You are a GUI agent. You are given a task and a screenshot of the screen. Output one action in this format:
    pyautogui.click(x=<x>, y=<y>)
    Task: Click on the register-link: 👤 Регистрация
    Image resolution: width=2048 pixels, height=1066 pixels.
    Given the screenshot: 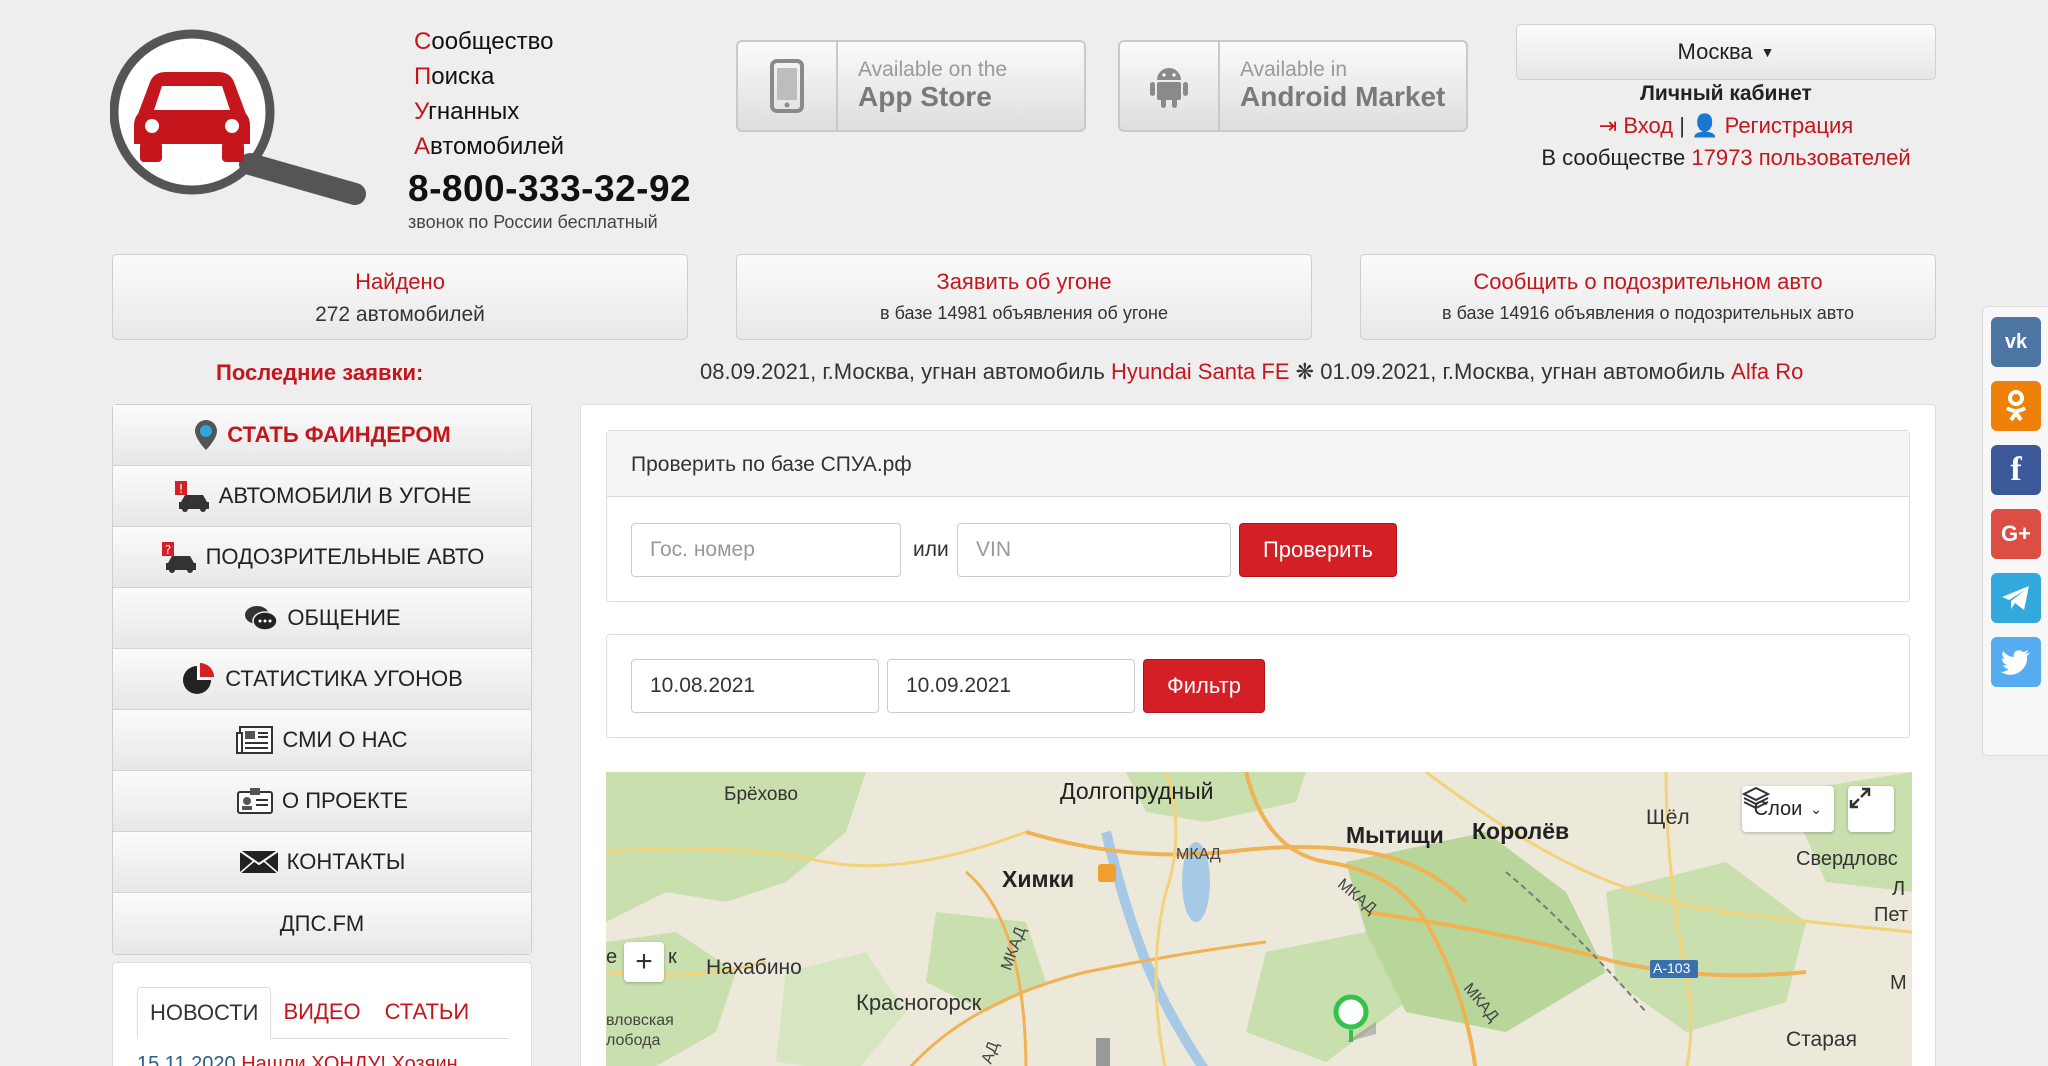 What is the action you would take?
    pyautogui.click(x=1772, y=125)
    